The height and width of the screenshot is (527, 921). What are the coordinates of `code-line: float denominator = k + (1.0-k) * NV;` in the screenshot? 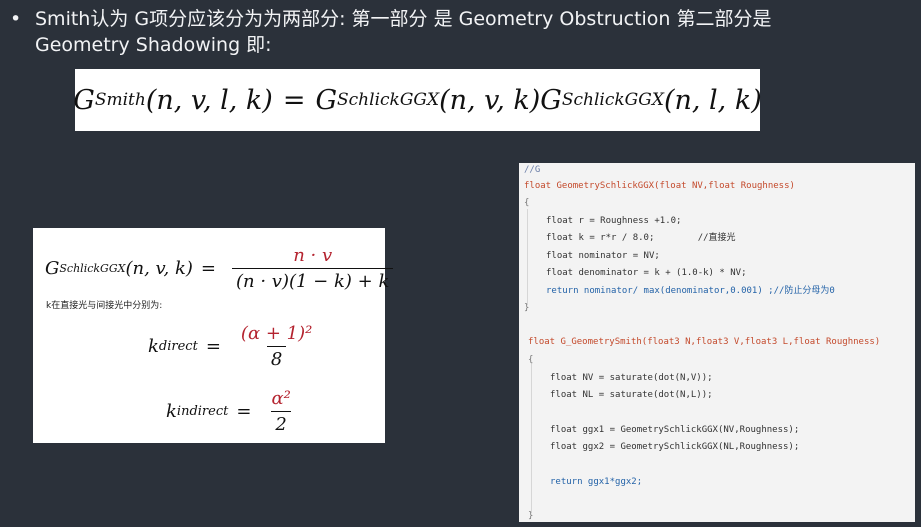 It's located at (646, 273).